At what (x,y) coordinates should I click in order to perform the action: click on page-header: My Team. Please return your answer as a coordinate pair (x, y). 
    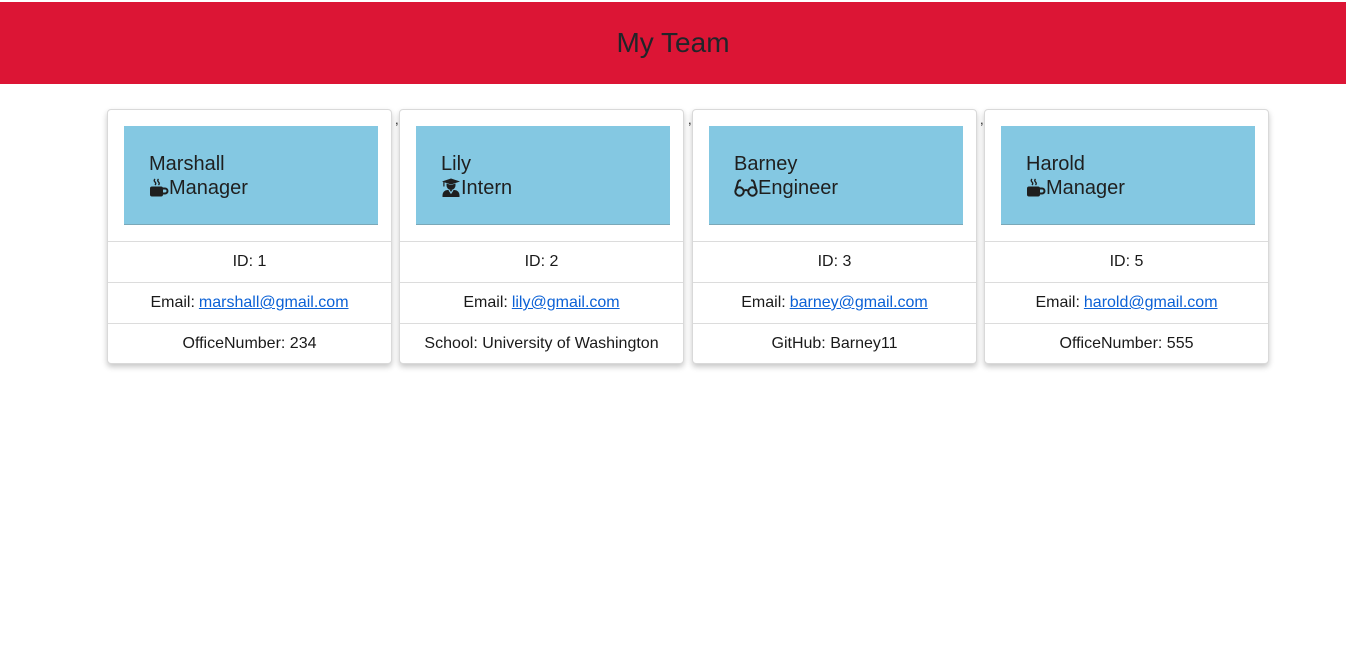
    Looking at the image, I should click on (673, 43).